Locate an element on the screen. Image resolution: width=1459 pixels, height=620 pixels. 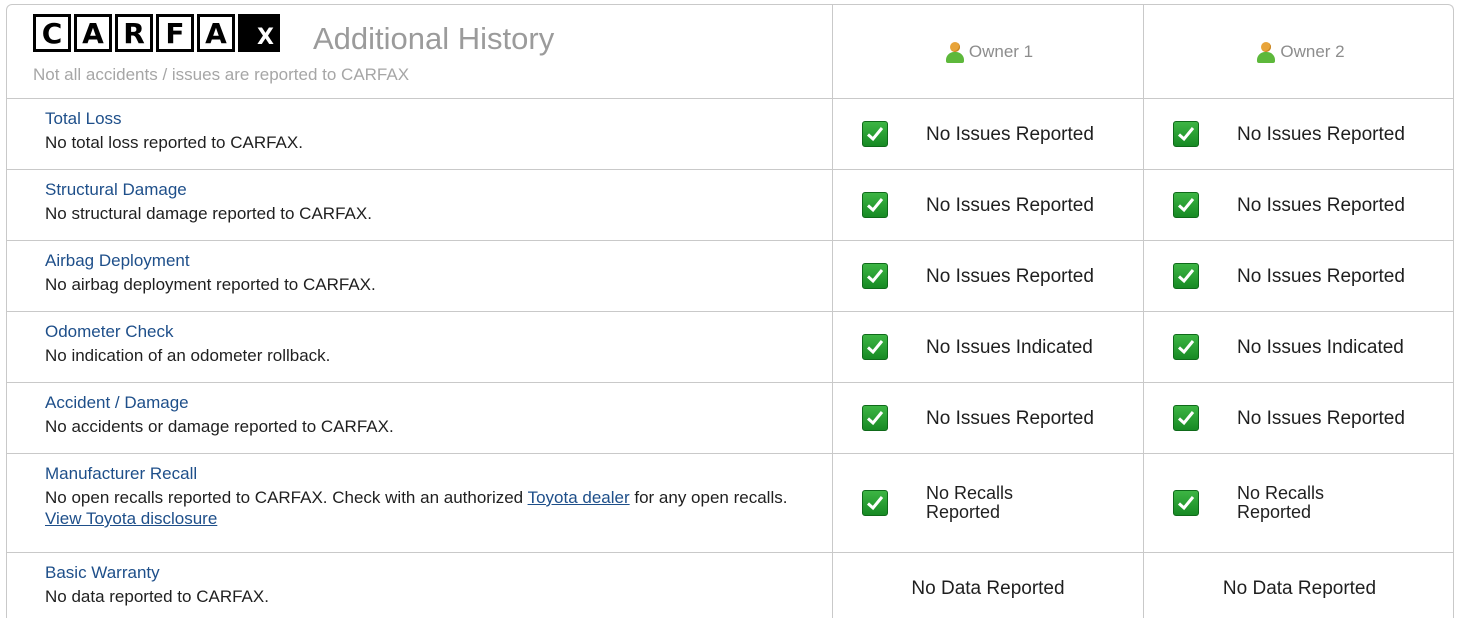
row-description: No indication of an odometer rollback. is located at coordinates (188, 355).